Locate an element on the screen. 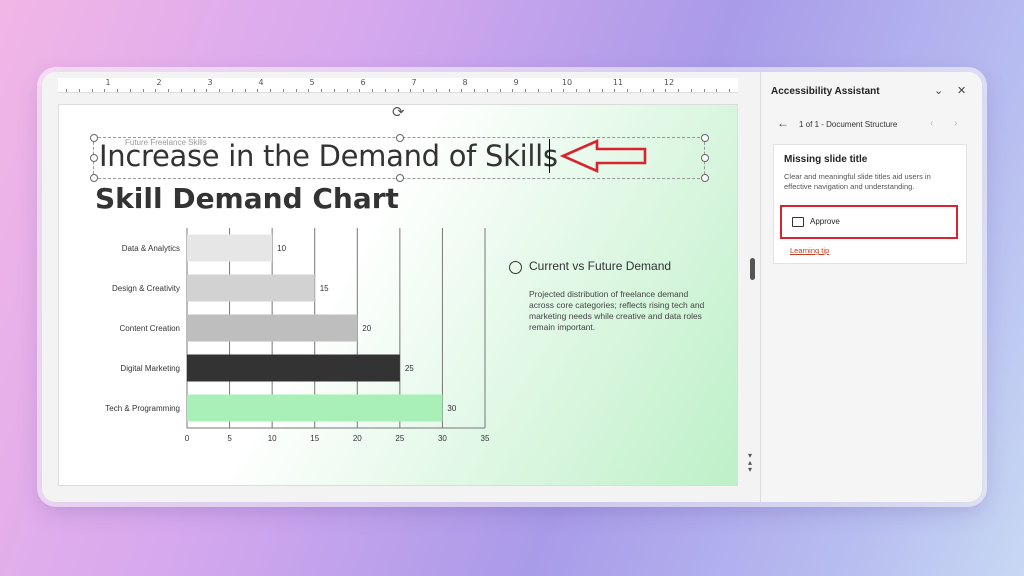 The image size is (1024, 576). data-label: 20 is located at coordinates (366, 328).